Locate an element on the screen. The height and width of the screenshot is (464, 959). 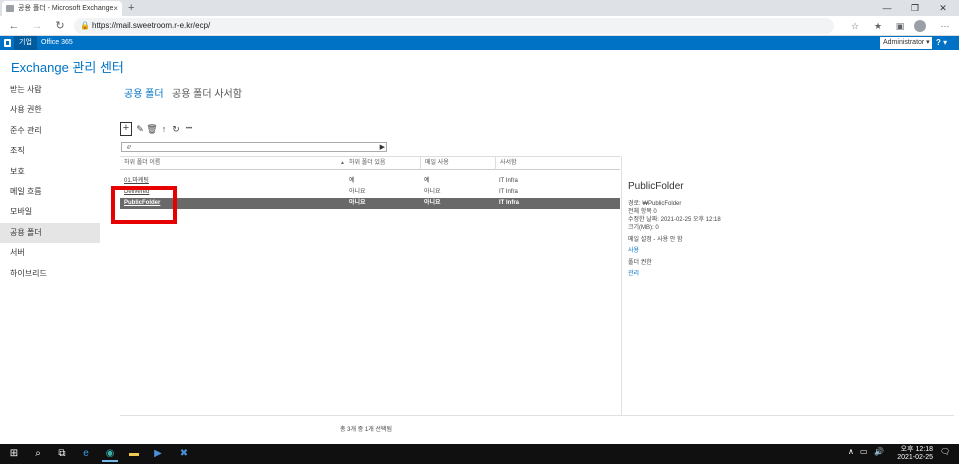
reload-icon: ↻ is located at coordinates (60, 26).